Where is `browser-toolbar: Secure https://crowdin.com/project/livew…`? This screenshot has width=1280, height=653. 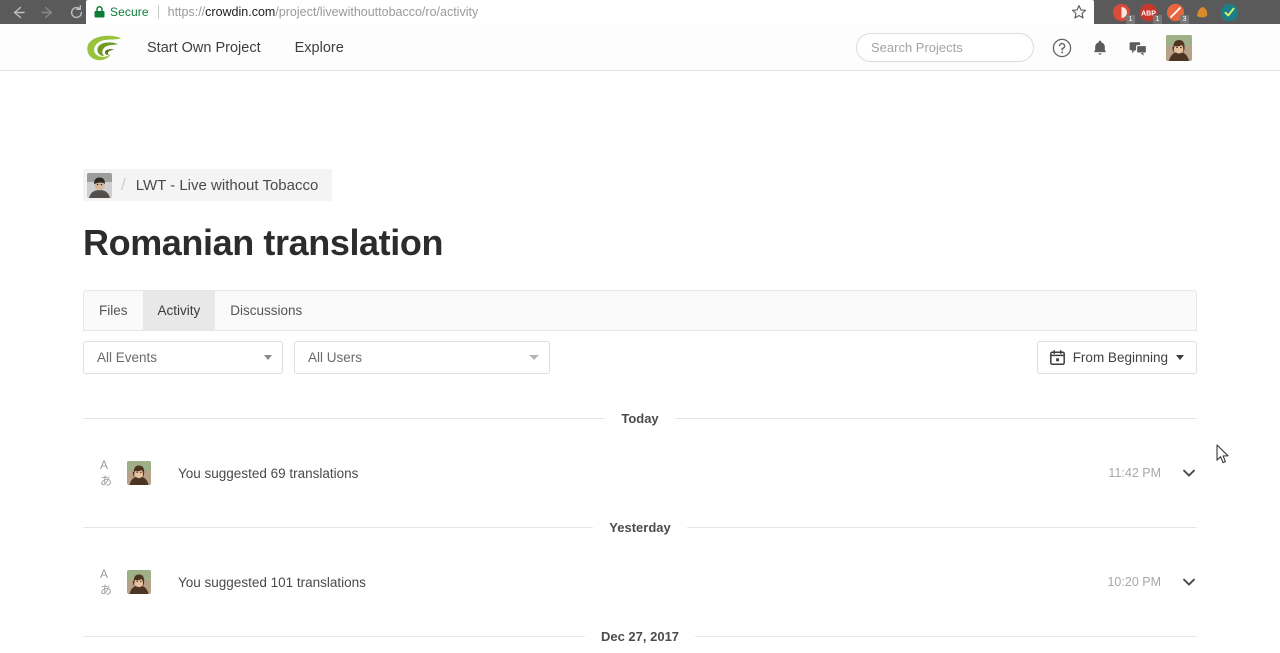
browser-toolbar: Secure https://crowdin.com/project/livew… is located at coordinates (640, 12).